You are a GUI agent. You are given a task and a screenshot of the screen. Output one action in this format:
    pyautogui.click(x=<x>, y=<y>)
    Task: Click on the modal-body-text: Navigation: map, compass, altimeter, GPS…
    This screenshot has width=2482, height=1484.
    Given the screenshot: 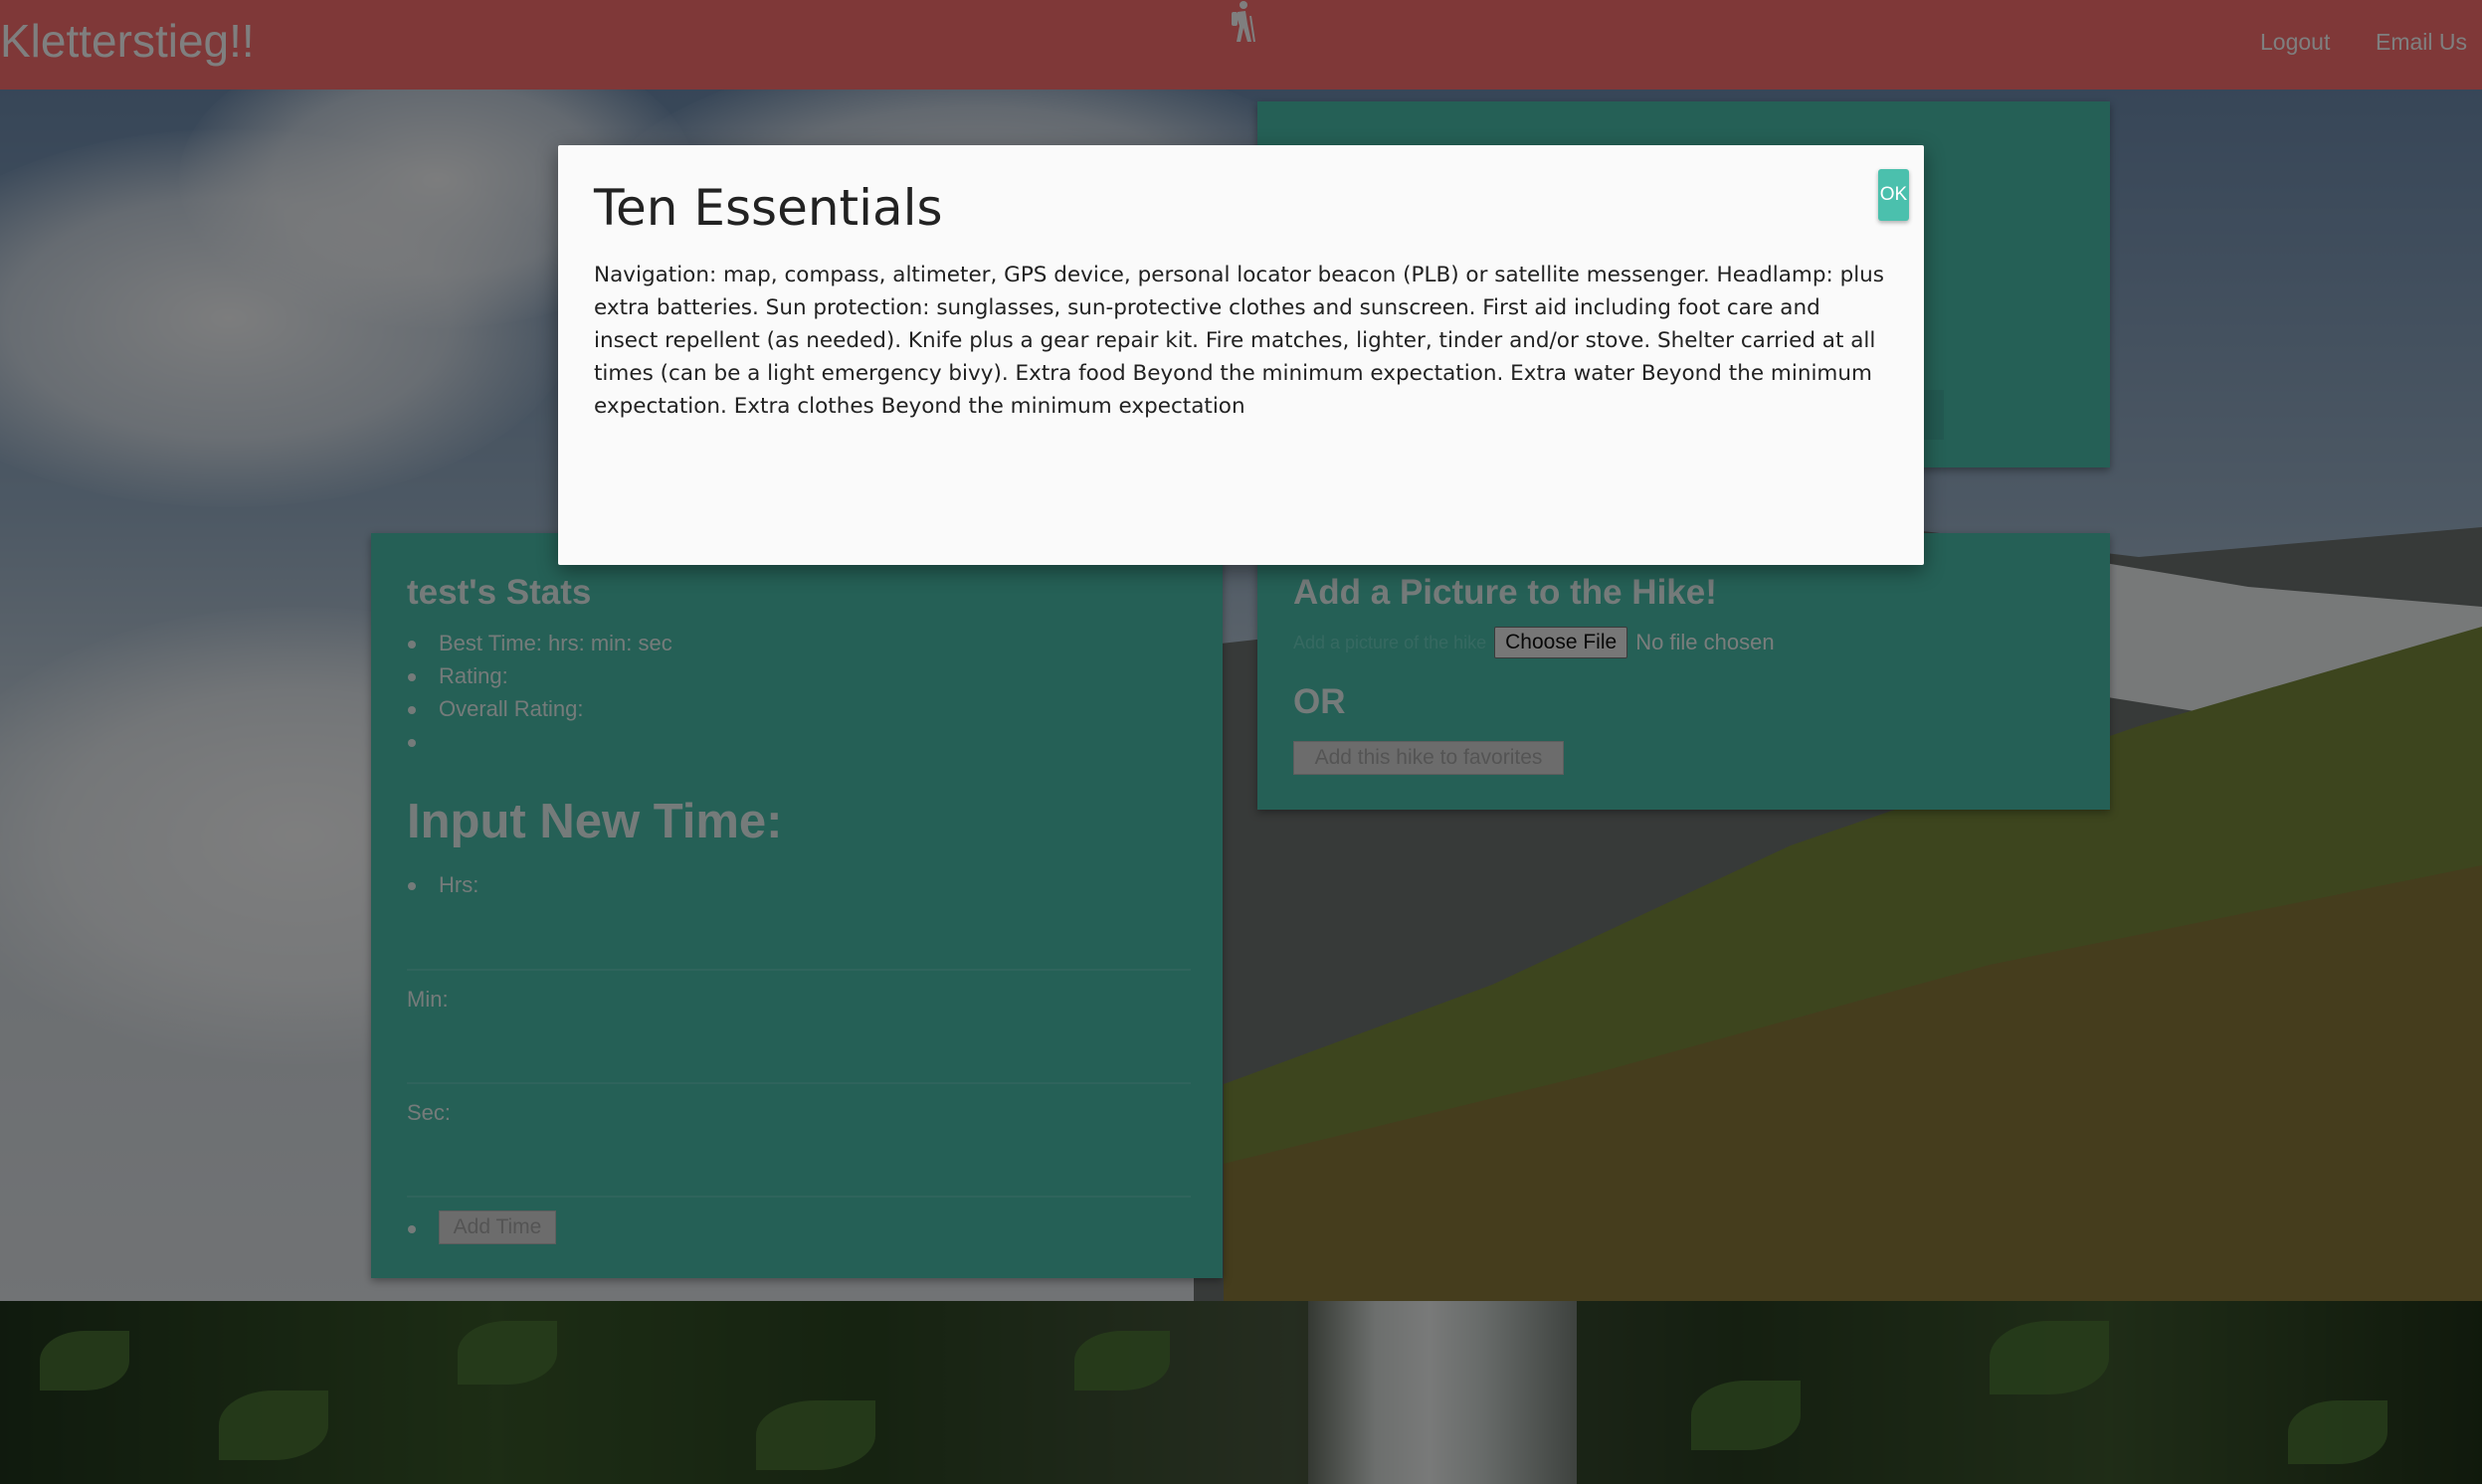 What is the action you would take?
    pyautogui.click(x=1239, y=341)
    